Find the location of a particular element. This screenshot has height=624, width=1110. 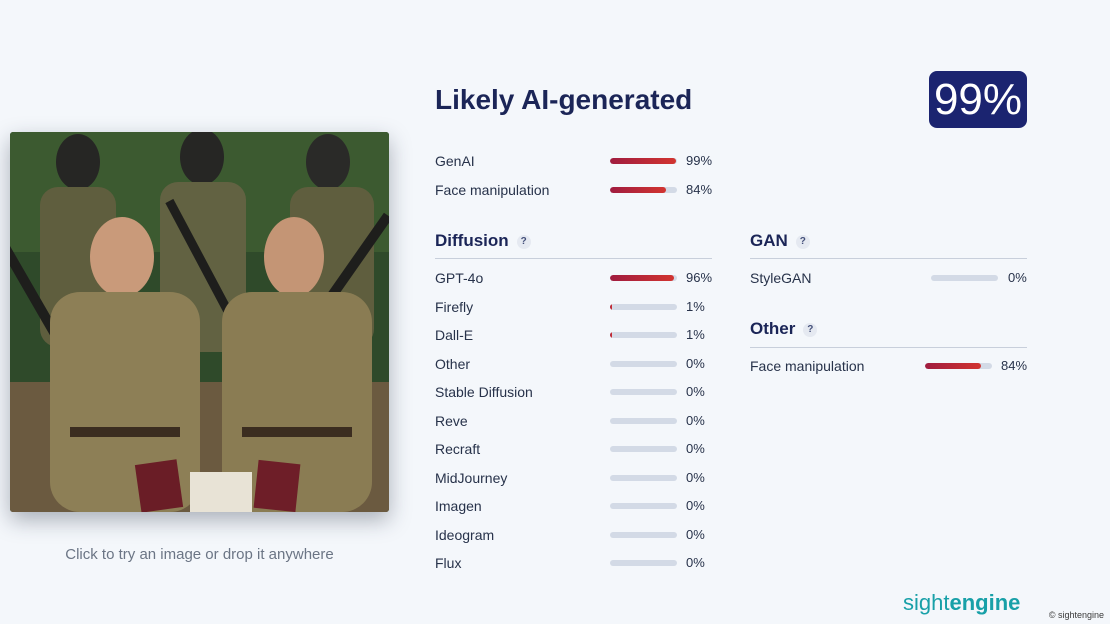

verdict-title: Likely AI-generated is located at coordinates (564, 99).